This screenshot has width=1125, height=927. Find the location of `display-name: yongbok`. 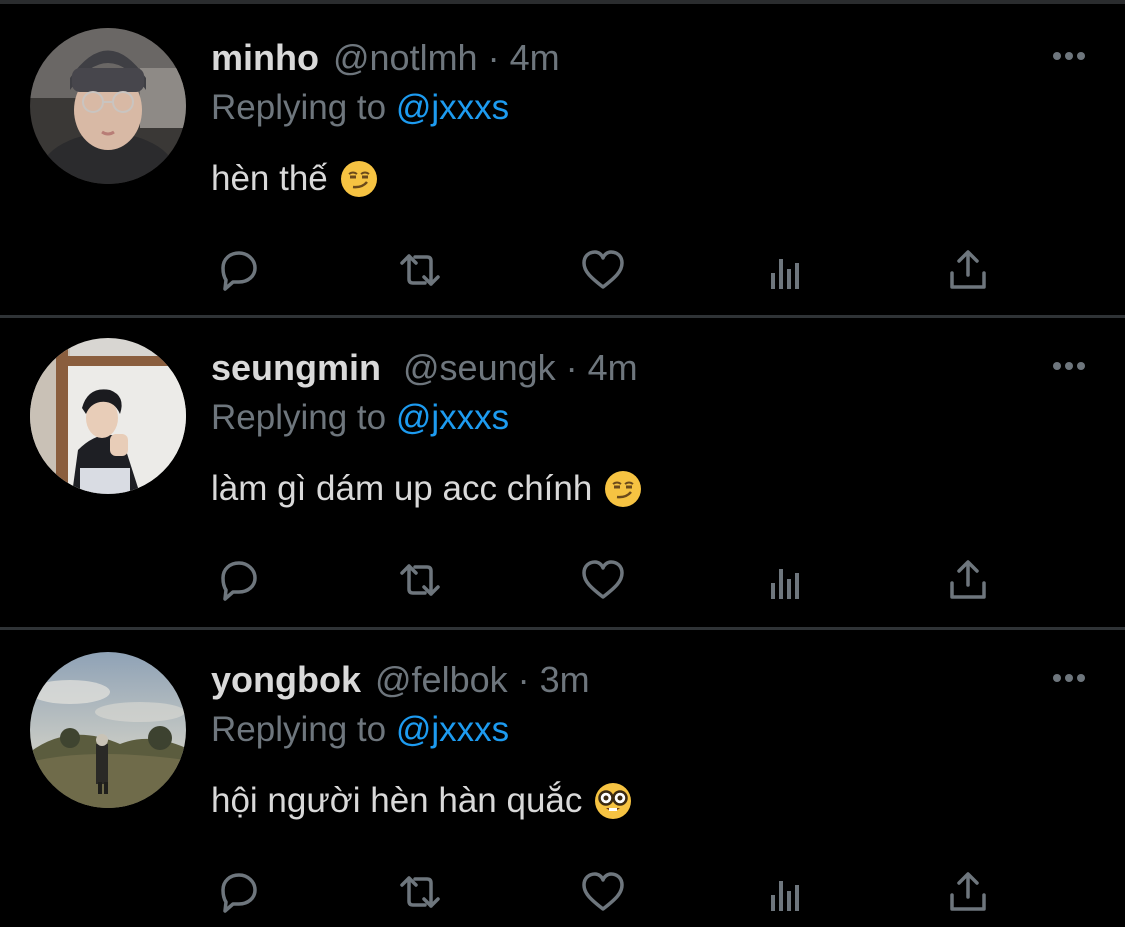

display-name: yongbok is located at coordinates (286, 680).